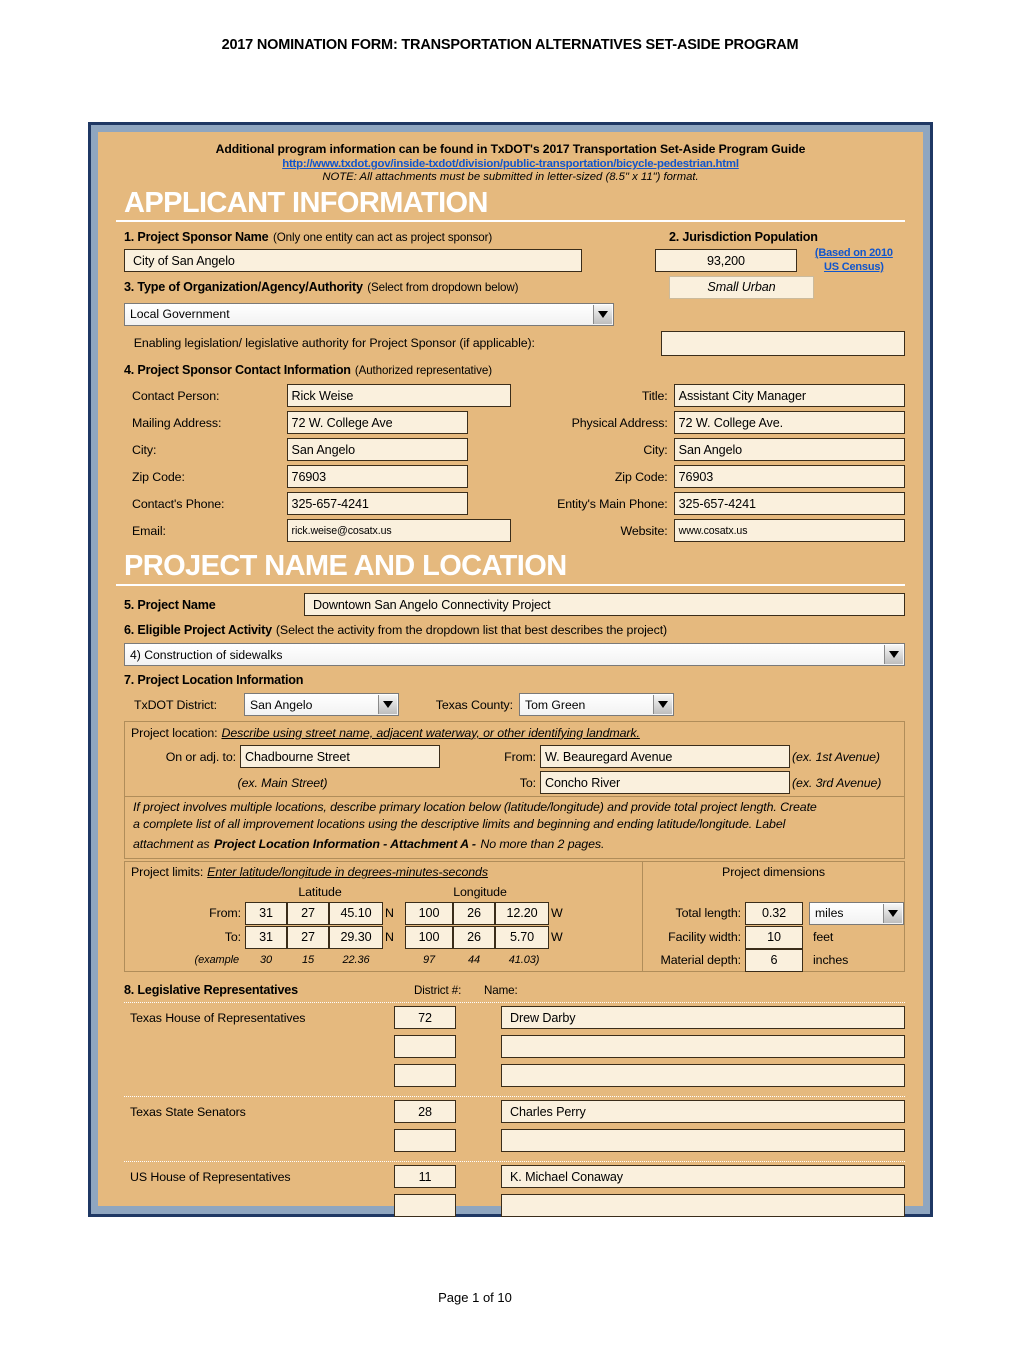 The image size is (1020, 1357). Describe the element at coordinates (320, 891) in the screenshot. I see `latitude-header: Latitude` at that location.